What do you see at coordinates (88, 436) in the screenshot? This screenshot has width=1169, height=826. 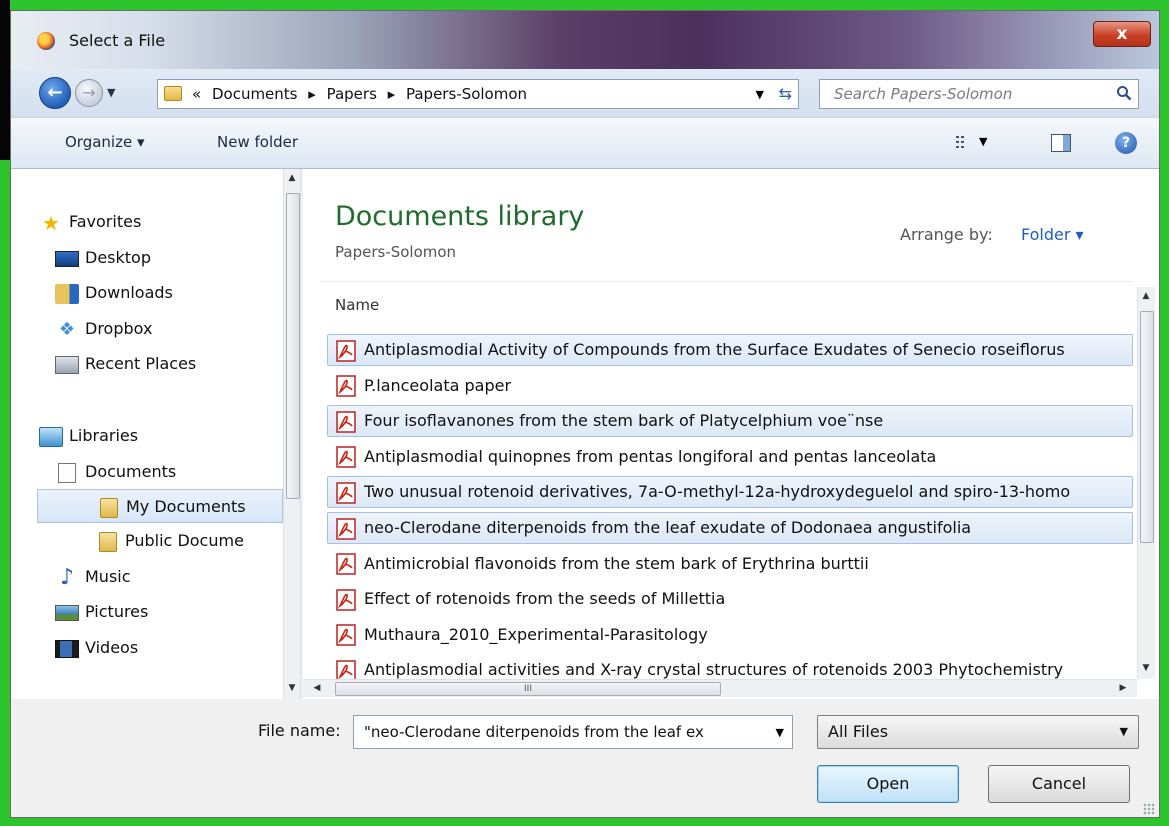 I see `nav-libraries: Libraries` at bounding box center [88, 436].